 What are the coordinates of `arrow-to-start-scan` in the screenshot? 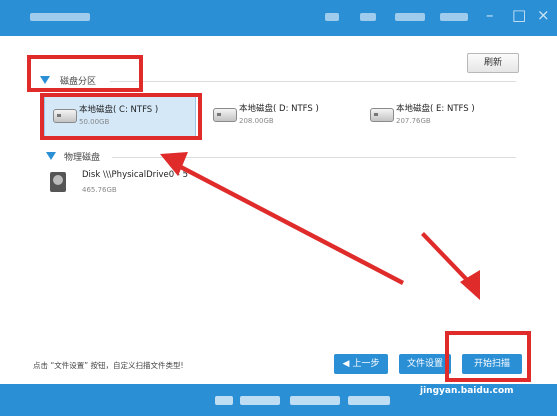 It's located at (446, 258).